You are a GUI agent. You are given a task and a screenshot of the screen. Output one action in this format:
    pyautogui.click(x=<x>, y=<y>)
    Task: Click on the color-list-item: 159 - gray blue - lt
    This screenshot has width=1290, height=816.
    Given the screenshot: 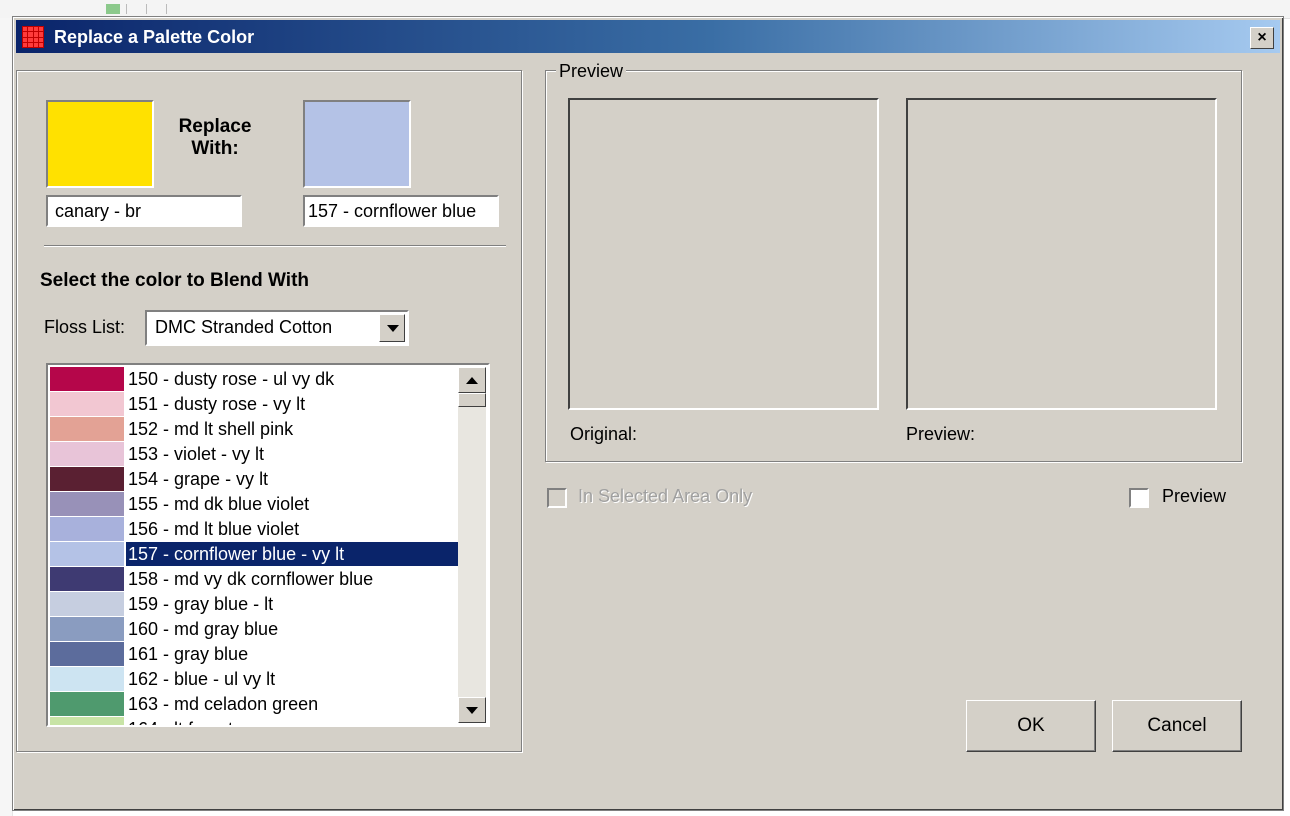 What is the action you would take?
    pyautogui.click(x=254, y=604)
    